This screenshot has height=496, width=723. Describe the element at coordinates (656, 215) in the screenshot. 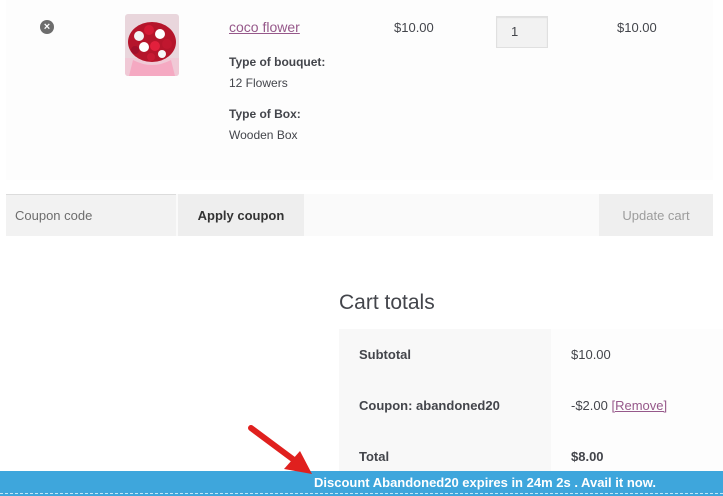

I see `update-cart-button: Update cart` at that location.